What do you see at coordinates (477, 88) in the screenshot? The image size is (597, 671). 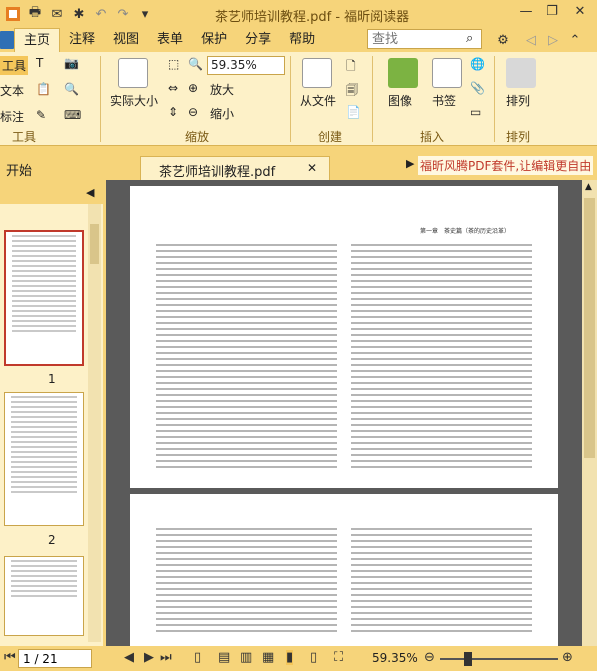 I see `attachment-icon: 📎` at bounding box center [477, 88].